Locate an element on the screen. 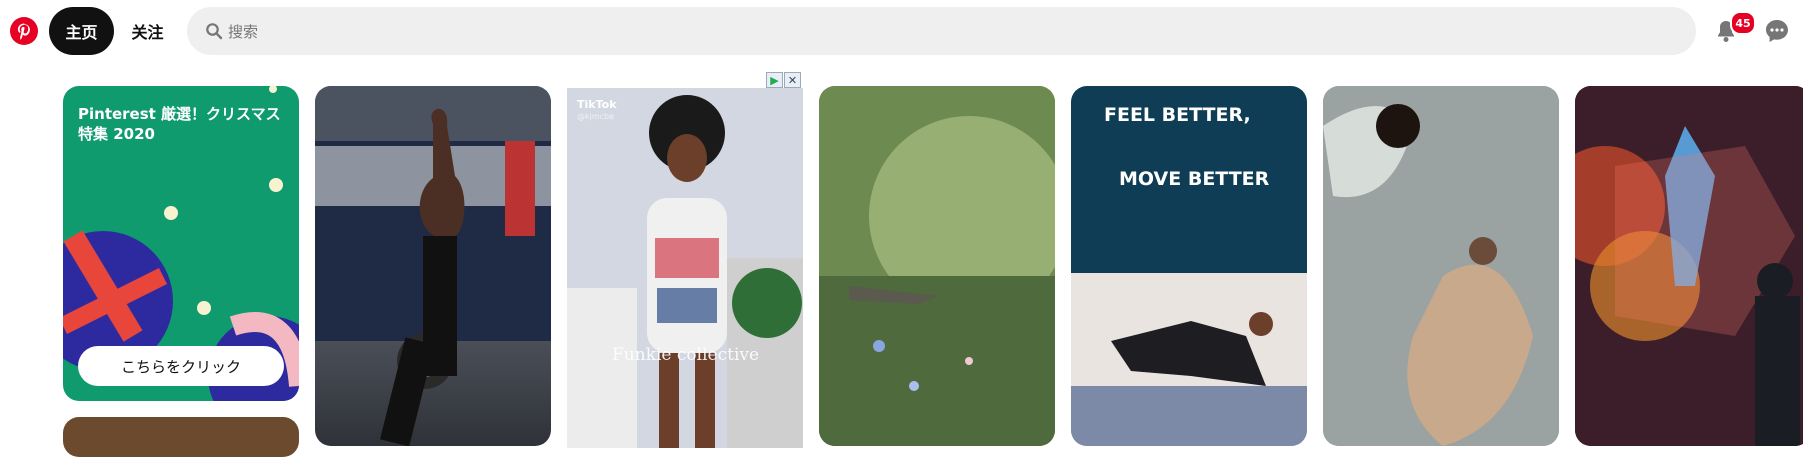  promo-pin: Pinterest 厳選！クリスマス特集 2020 こちらをクリック is located at coordinates (181, 243).